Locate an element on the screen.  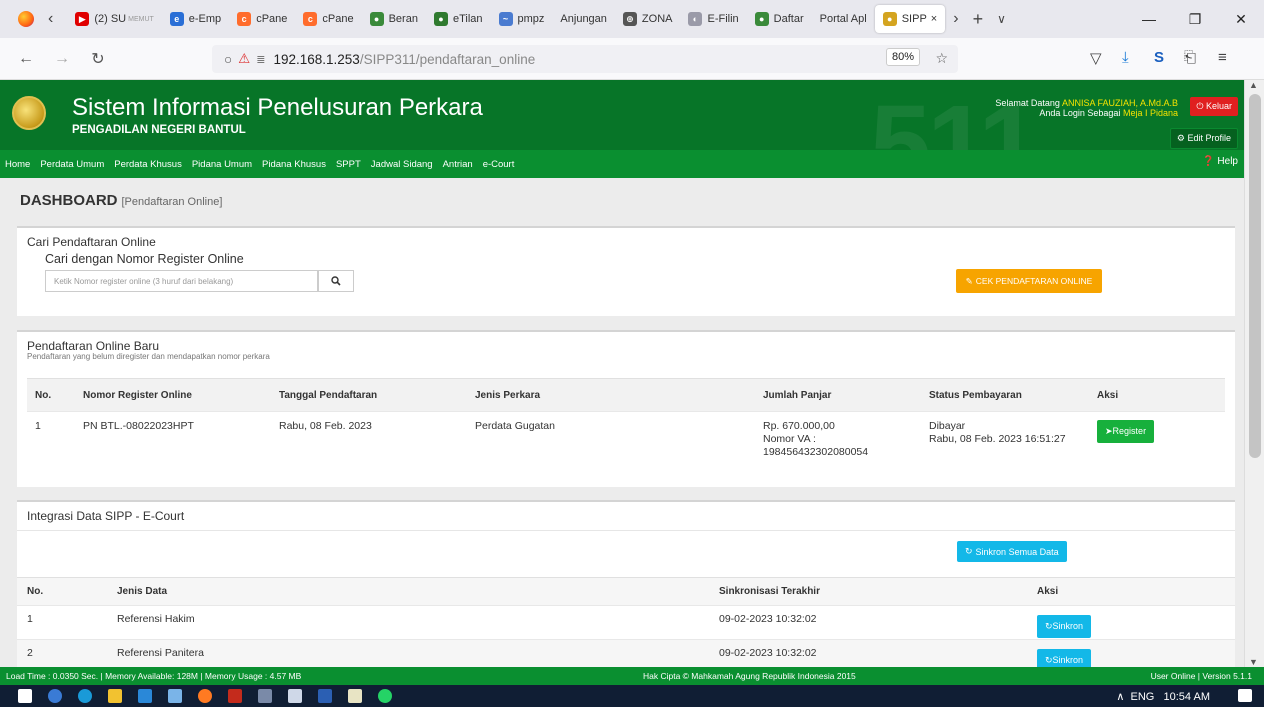
menu-item-jadwal-sidang: Jadwal Sidang is located at coordinates (402, 164).